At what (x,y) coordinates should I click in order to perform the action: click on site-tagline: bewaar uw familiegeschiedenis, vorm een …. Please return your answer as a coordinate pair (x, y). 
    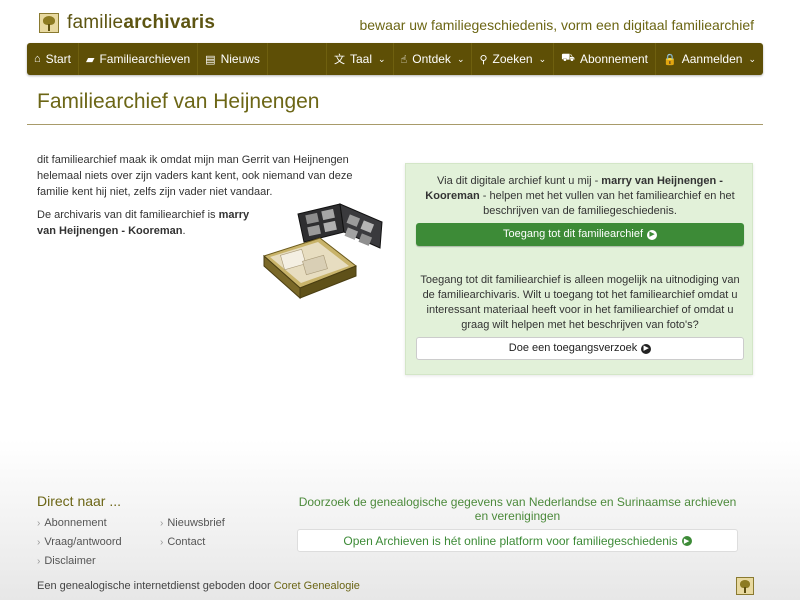
    Looking at the image, I should click on (556, 25).